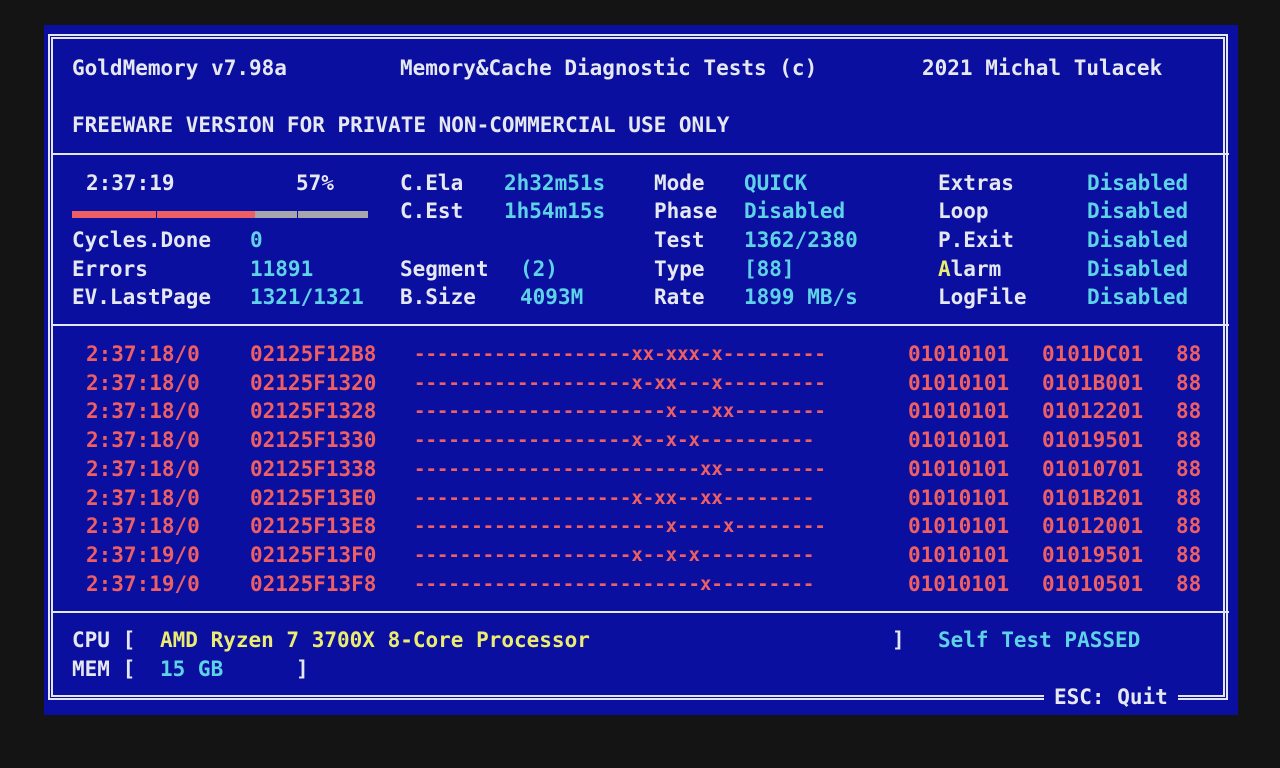 The image size is (1280, 768). Describe the element at coordinates (256, 240) in the screenshot. I see `cycles-value: 0` at that location.